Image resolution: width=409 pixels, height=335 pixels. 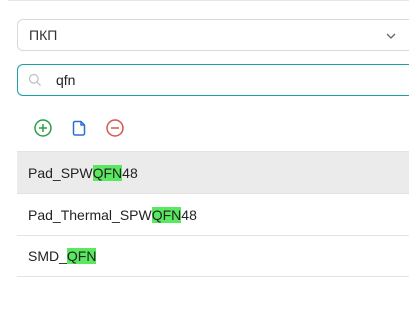 I want to click on copy-button, so click(x=79, y=128).